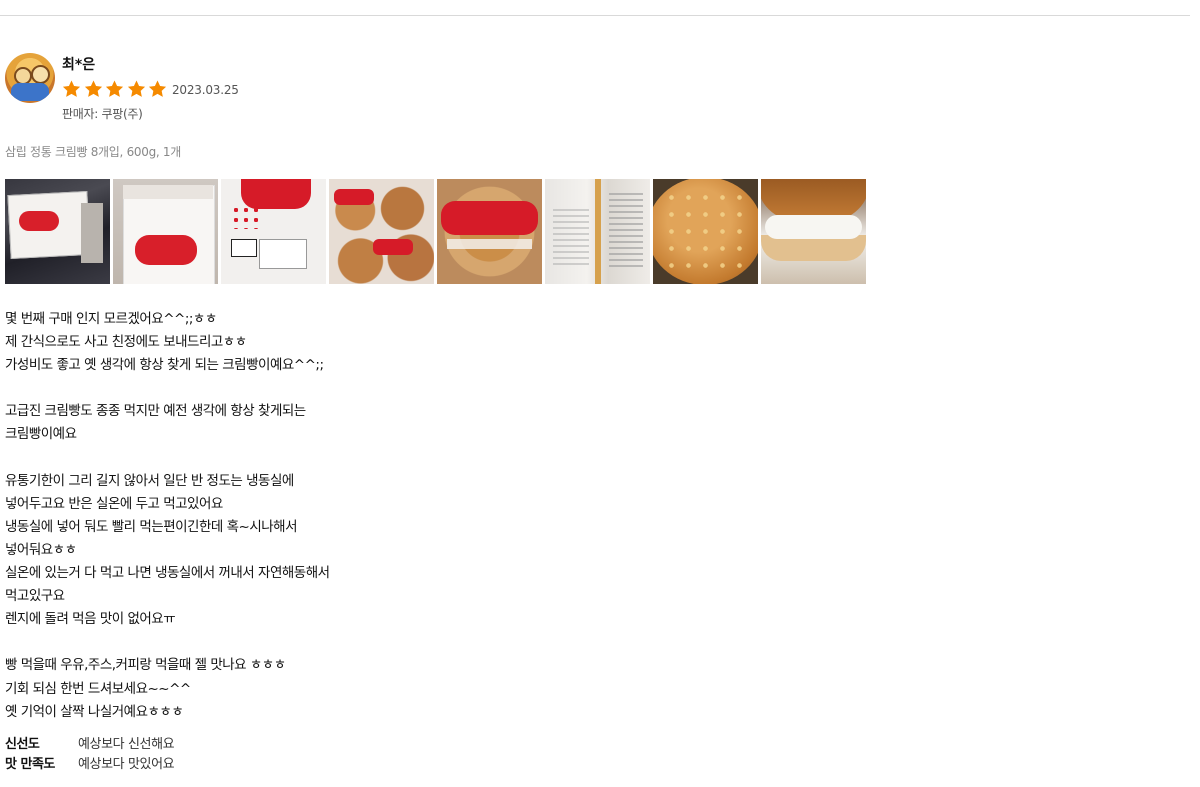 The image size is (1200, 787). Describe the element at coordinates (205, 90) in the screenshot. I see `review-date: 2023.03.25` at that location.